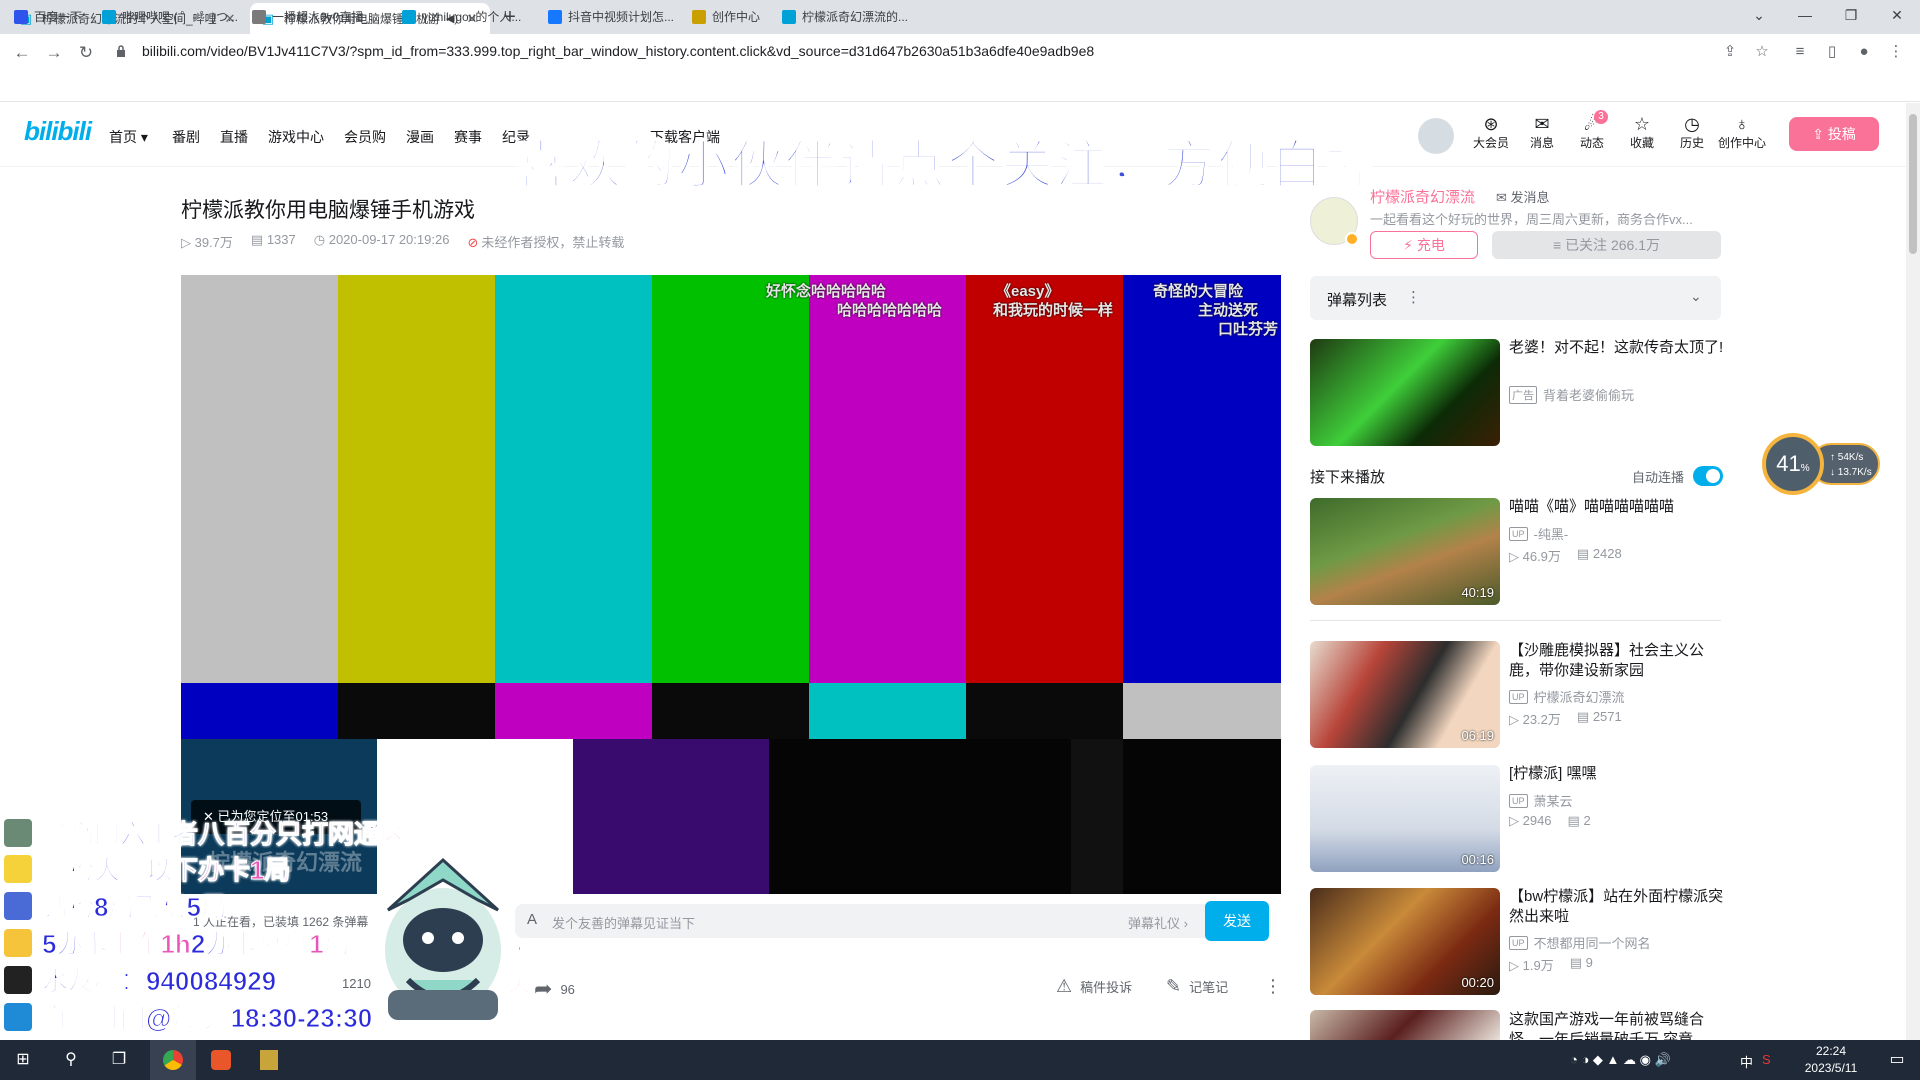 This screenshot has height=1080, width=1920. I want to click on nav-match: 赛事, so click(468, 137).